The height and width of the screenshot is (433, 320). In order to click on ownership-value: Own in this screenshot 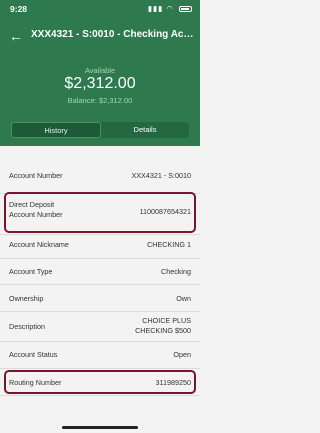, I will do `click(183, 298)`.